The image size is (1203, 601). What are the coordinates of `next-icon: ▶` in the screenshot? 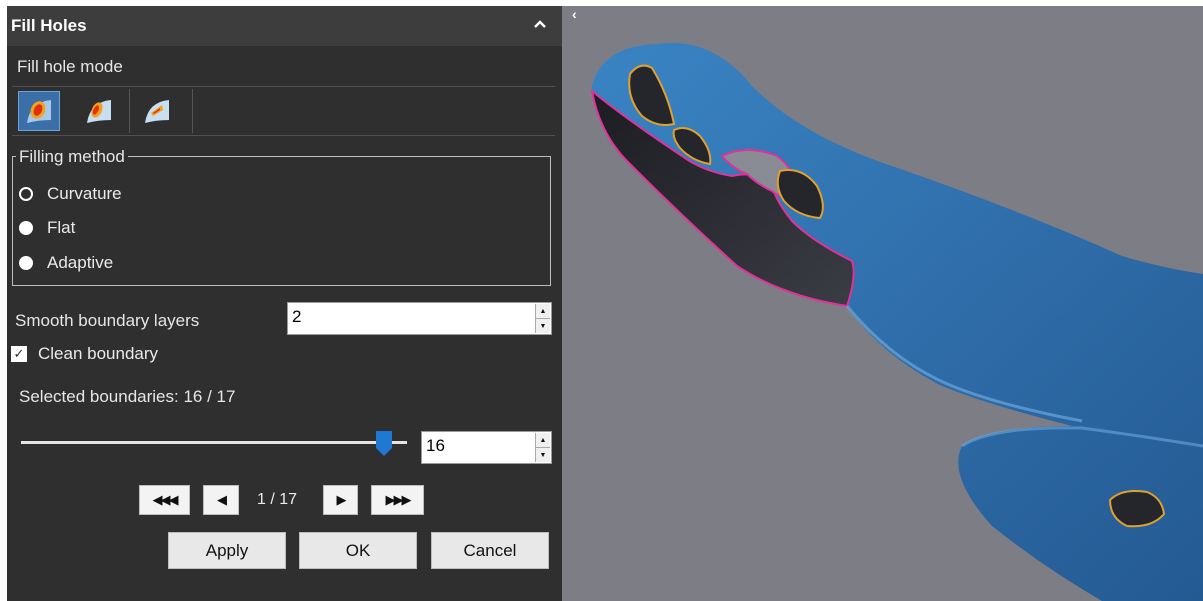 It's located at (341, 499).